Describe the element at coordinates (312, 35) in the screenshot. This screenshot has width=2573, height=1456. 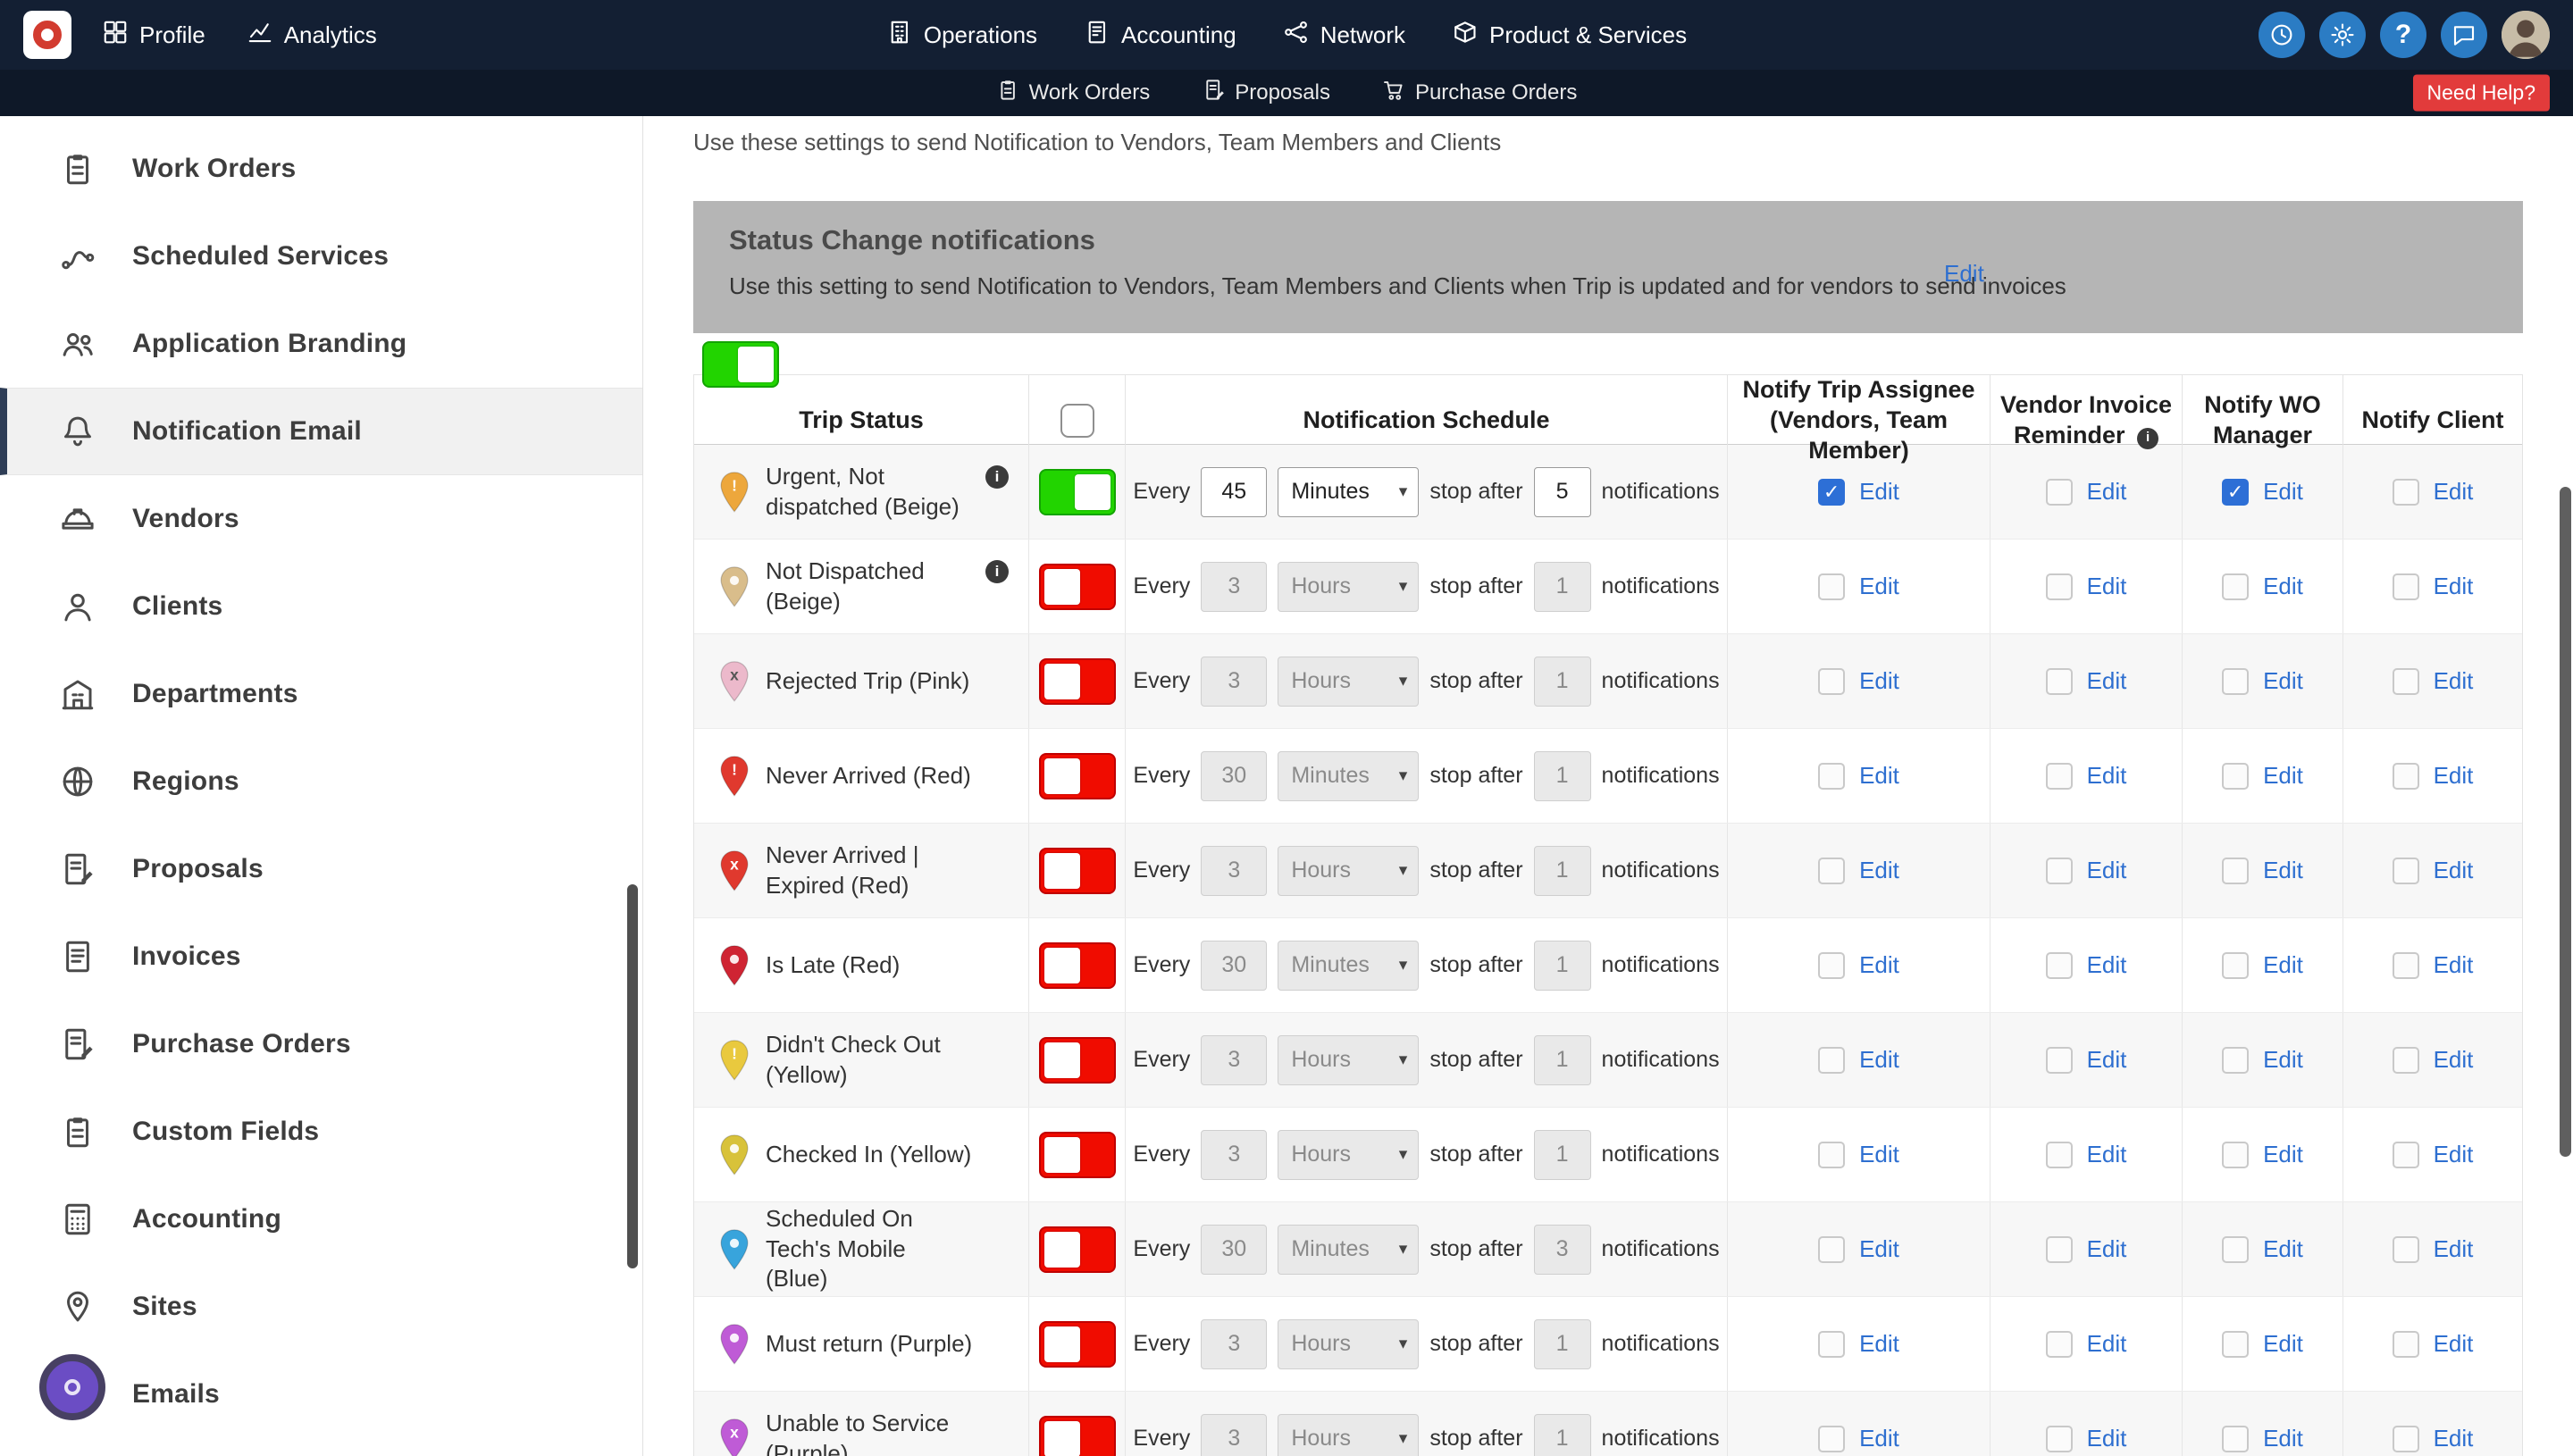
I see `nav-item-analytics: Analytics` at that location.